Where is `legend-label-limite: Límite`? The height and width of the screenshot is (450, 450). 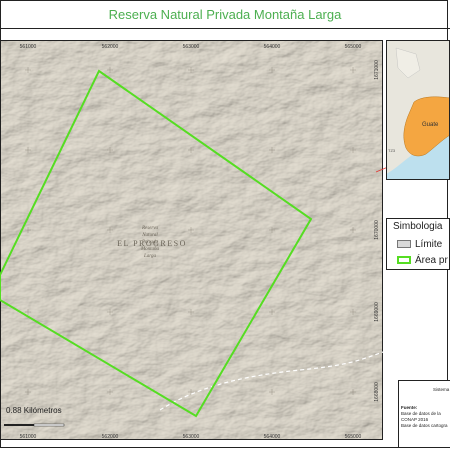 legend-label-limite: Límite is located at coordinates (429, 244).